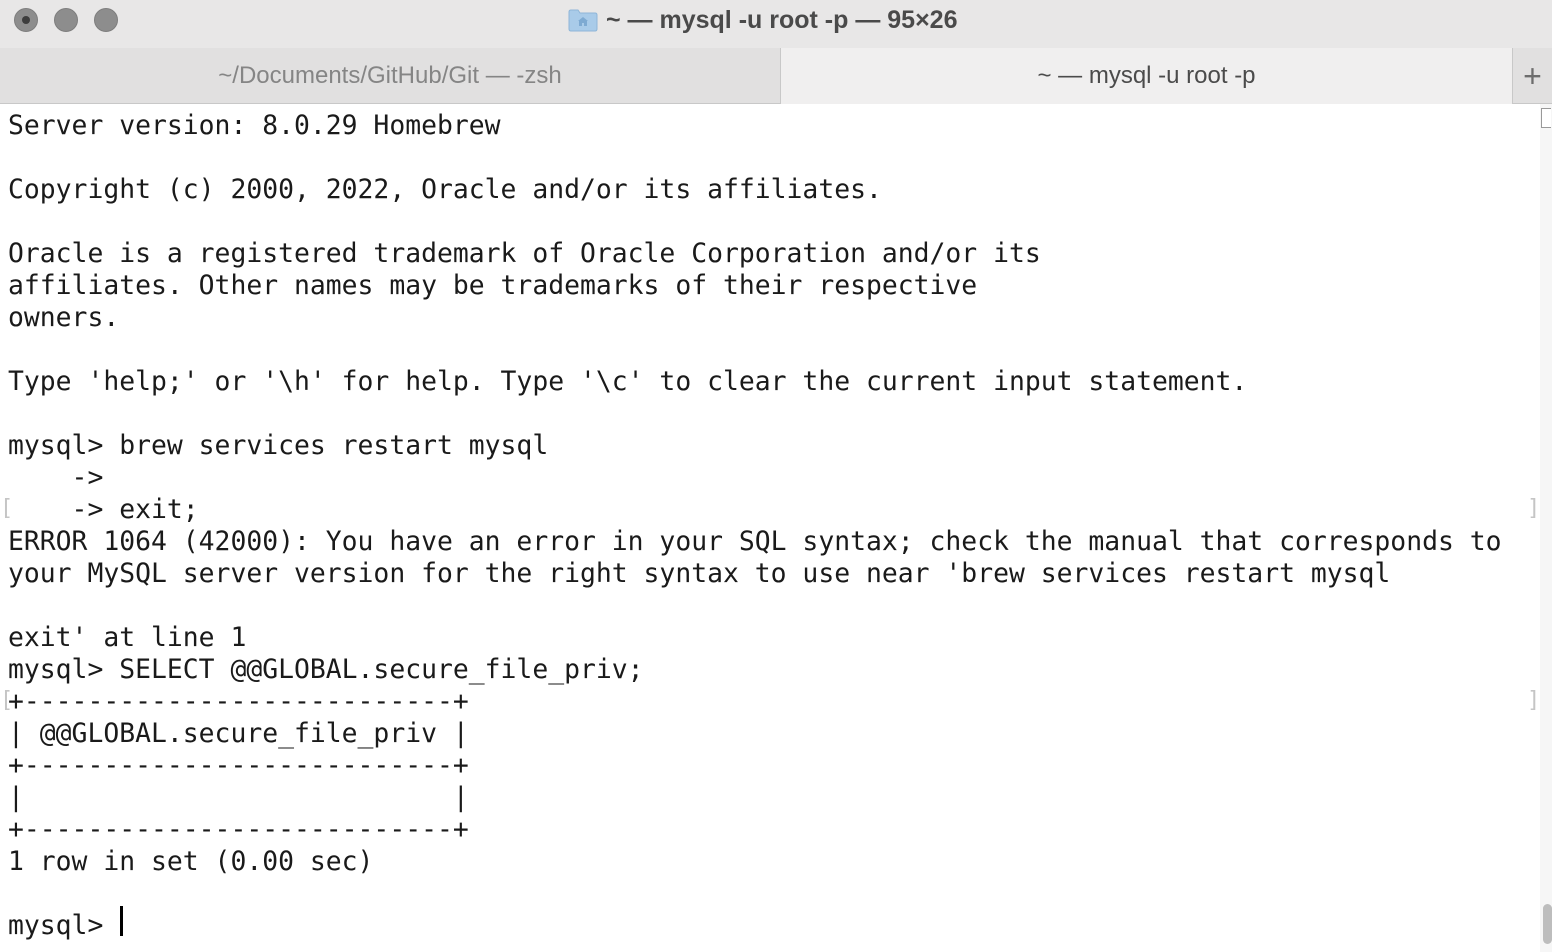  I want to click on window-title: ~ — mysql -u root -p — 95×26, so click(762, 20).